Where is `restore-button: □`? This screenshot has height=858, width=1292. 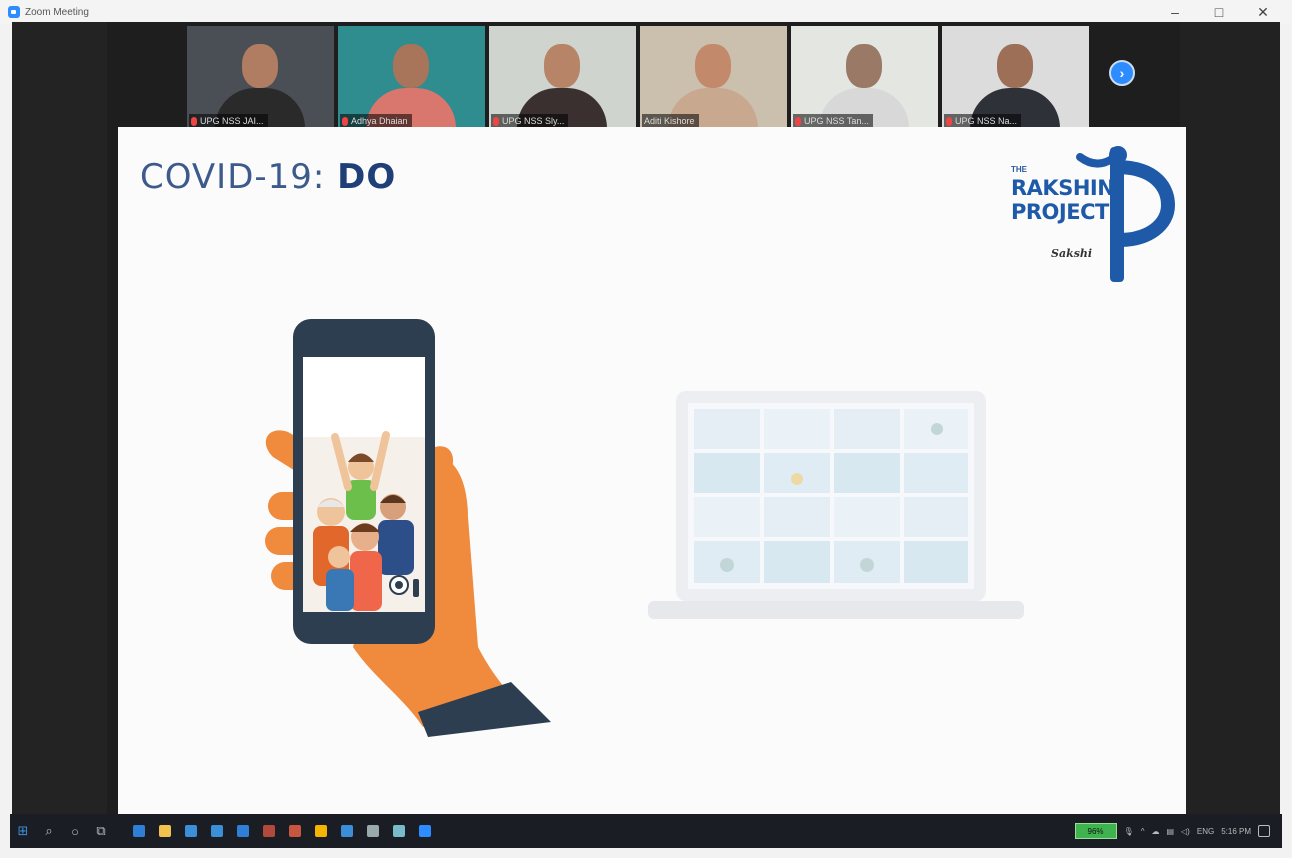
restore-button: □ is located at coordinates (1219, 12).